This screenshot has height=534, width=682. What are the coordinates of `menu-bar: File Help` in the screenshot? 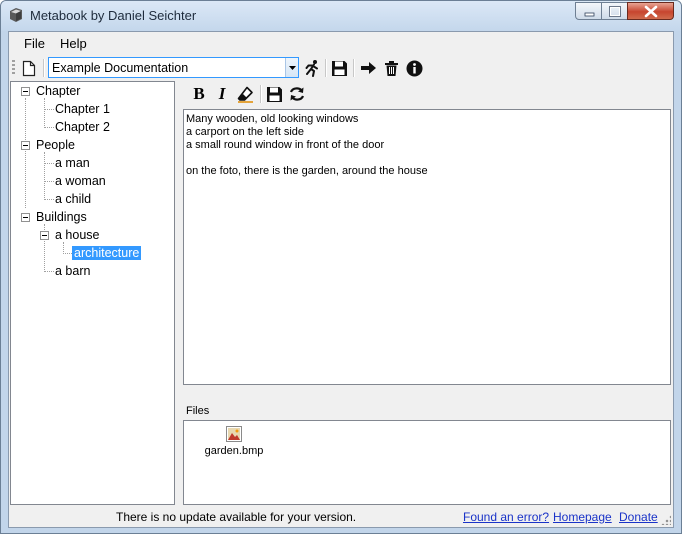 It's located at (341, 43).